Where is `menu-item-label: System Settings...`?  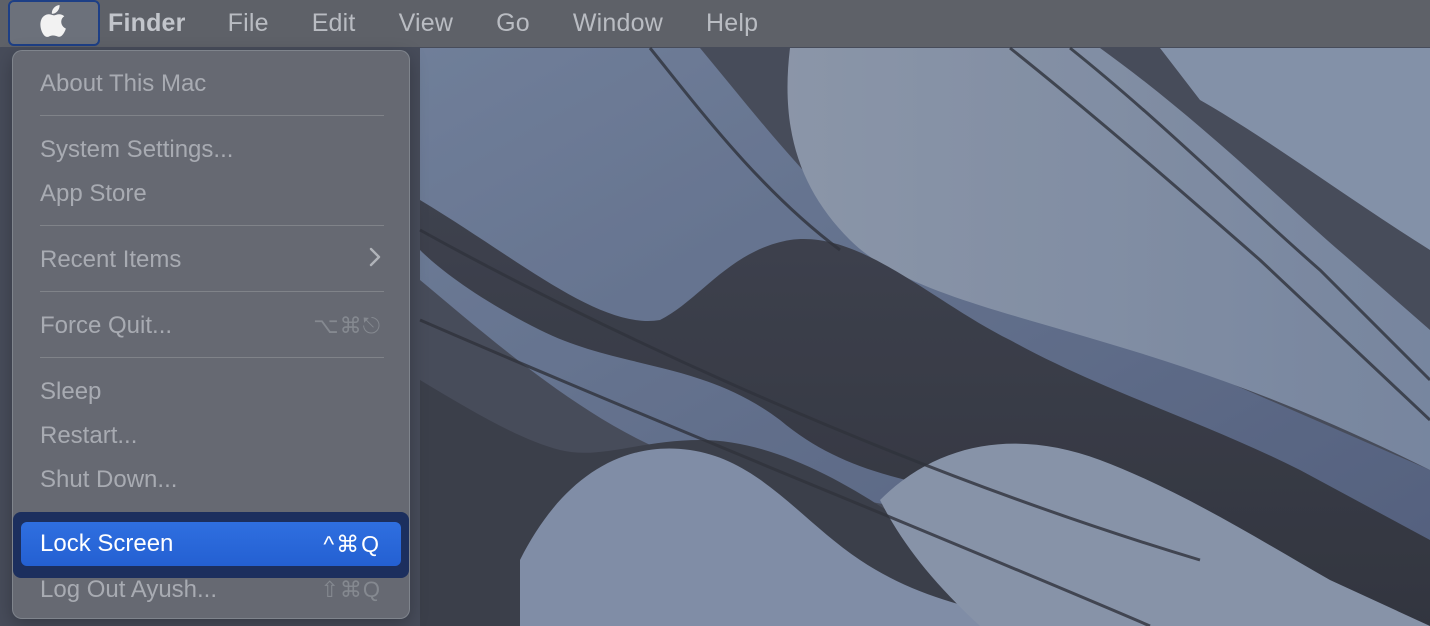
menu-item-label: System Settings... is located at coordinates (137, 149).